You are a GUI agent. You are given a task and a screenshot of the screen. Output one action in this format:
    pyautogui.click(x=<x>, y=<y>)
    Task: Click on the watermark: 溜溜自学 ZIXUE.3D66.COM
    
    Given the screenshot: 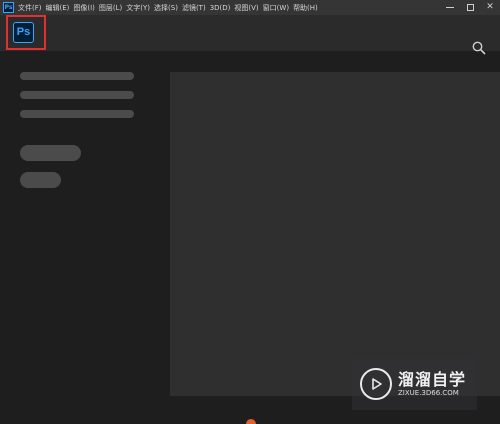 What is the action you would take?
    pyautogui.click(x=414, y=384)
    